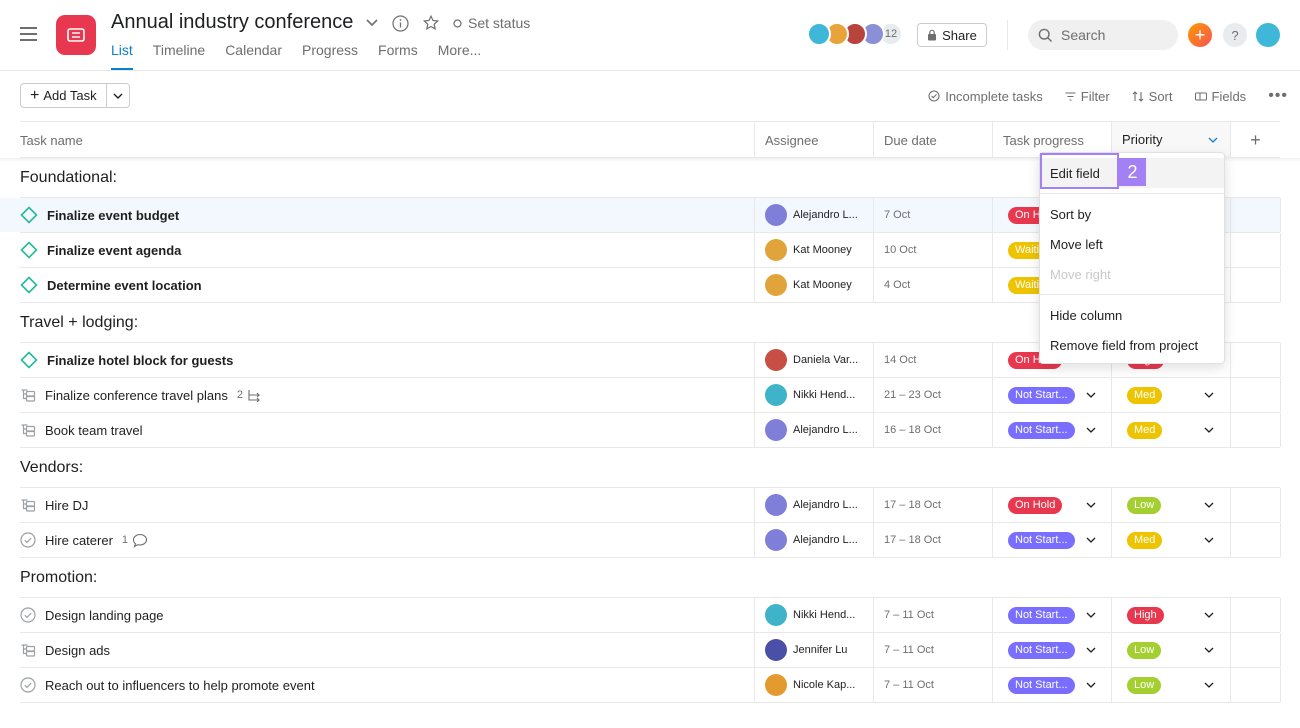 This screenshot has width=1300, height=728. I want to click on due-date-cell: 21 – 23 Oct, so click(912, 395).